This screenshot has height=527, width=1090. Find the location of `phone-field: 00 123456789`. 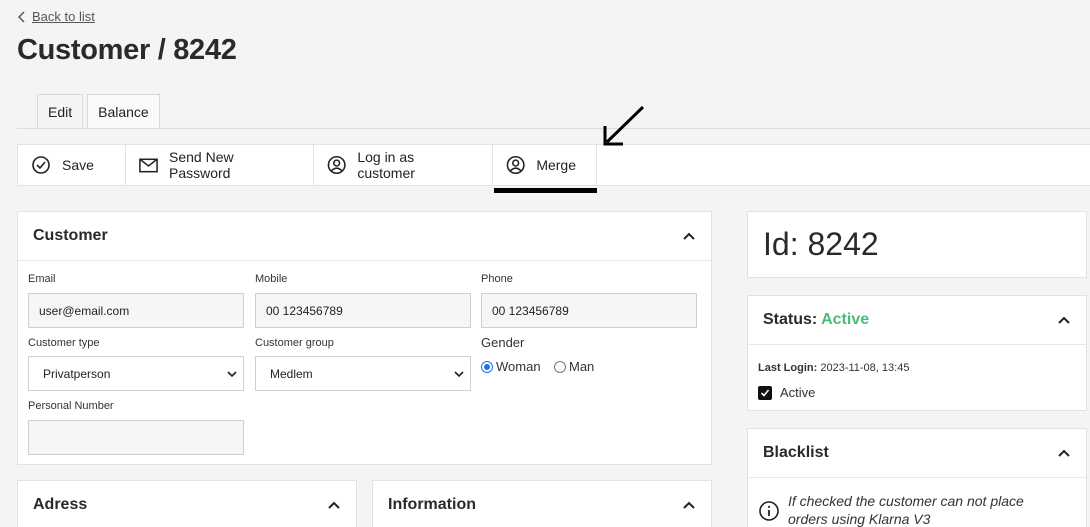

phone-field: 00 123456789 is located at coordinates (589, 310).